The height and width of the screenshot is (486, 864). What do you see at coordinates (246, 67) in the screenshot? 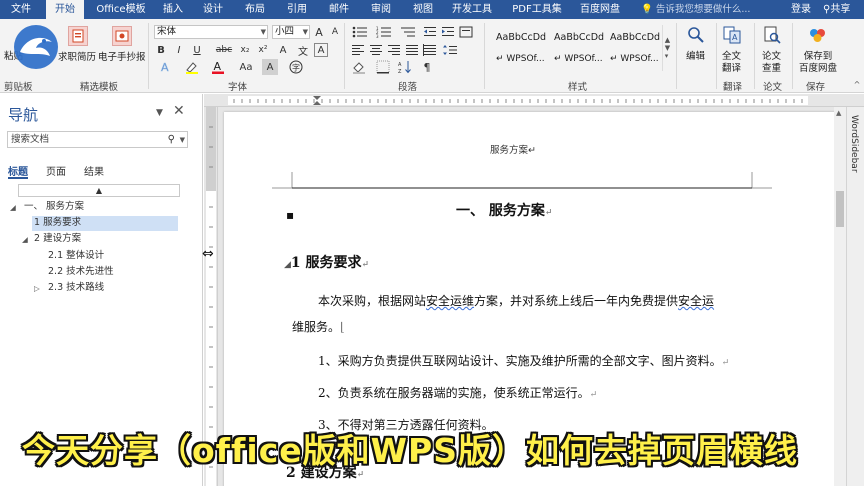
I see `change-case-button: Aa` at bounding box center [246, 67].